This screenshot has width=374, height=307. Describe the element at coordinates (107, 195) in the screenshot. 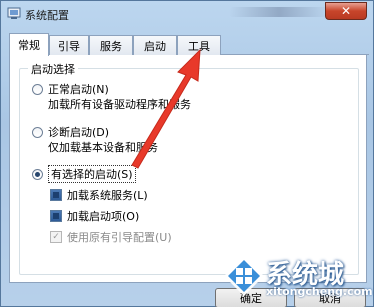

I see `load-system-services-label: 加载系统服务(L)` at that location.